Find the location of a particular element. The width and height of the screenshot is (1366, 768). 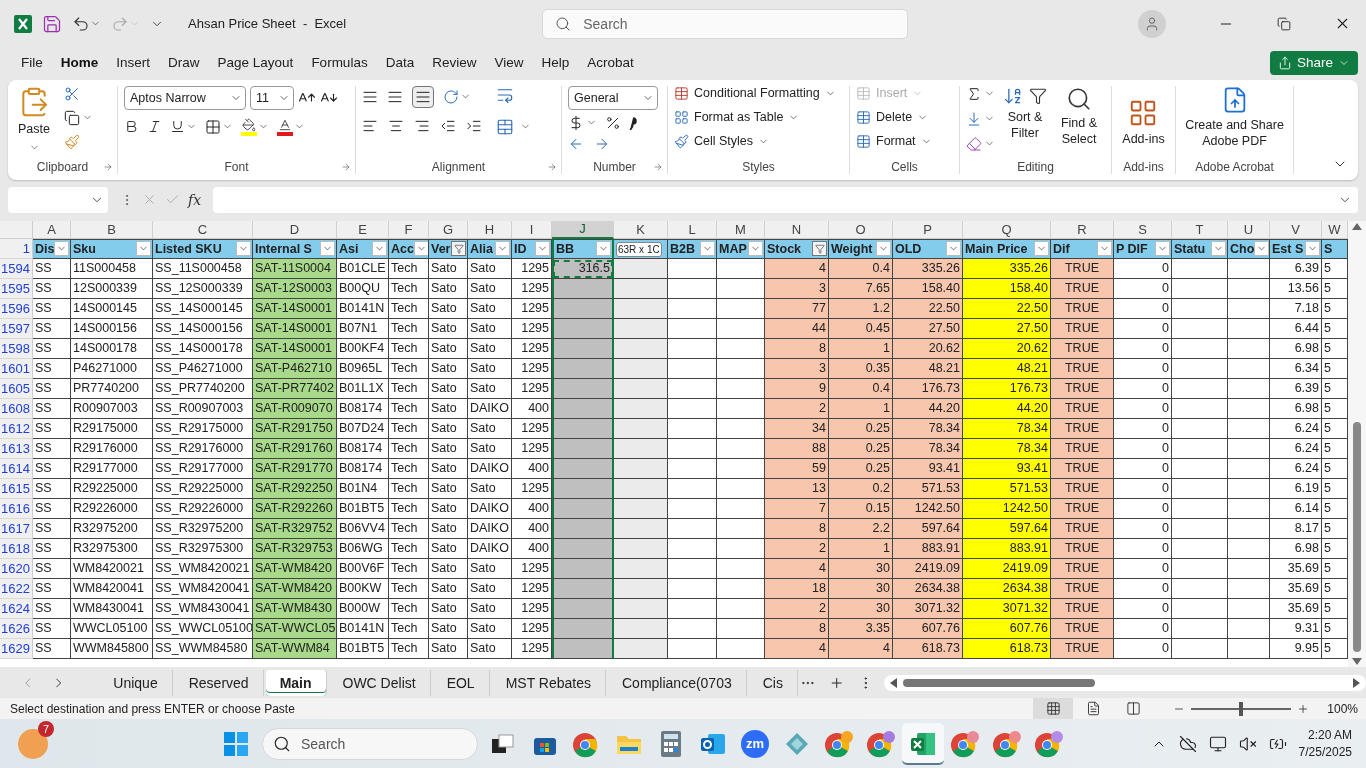

table-cell: 18 is located at coordinates (797, 588).